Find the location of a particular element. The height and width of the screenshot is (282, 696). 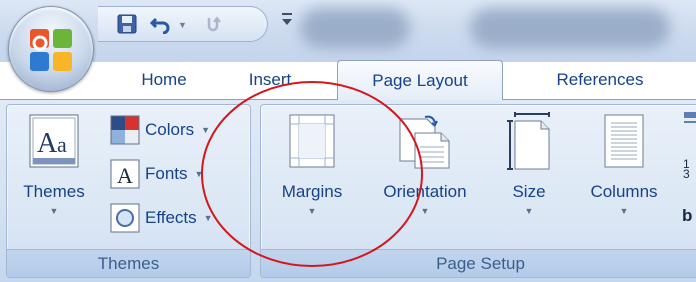

size-button-label: Size is located at coordinates (529, 191).